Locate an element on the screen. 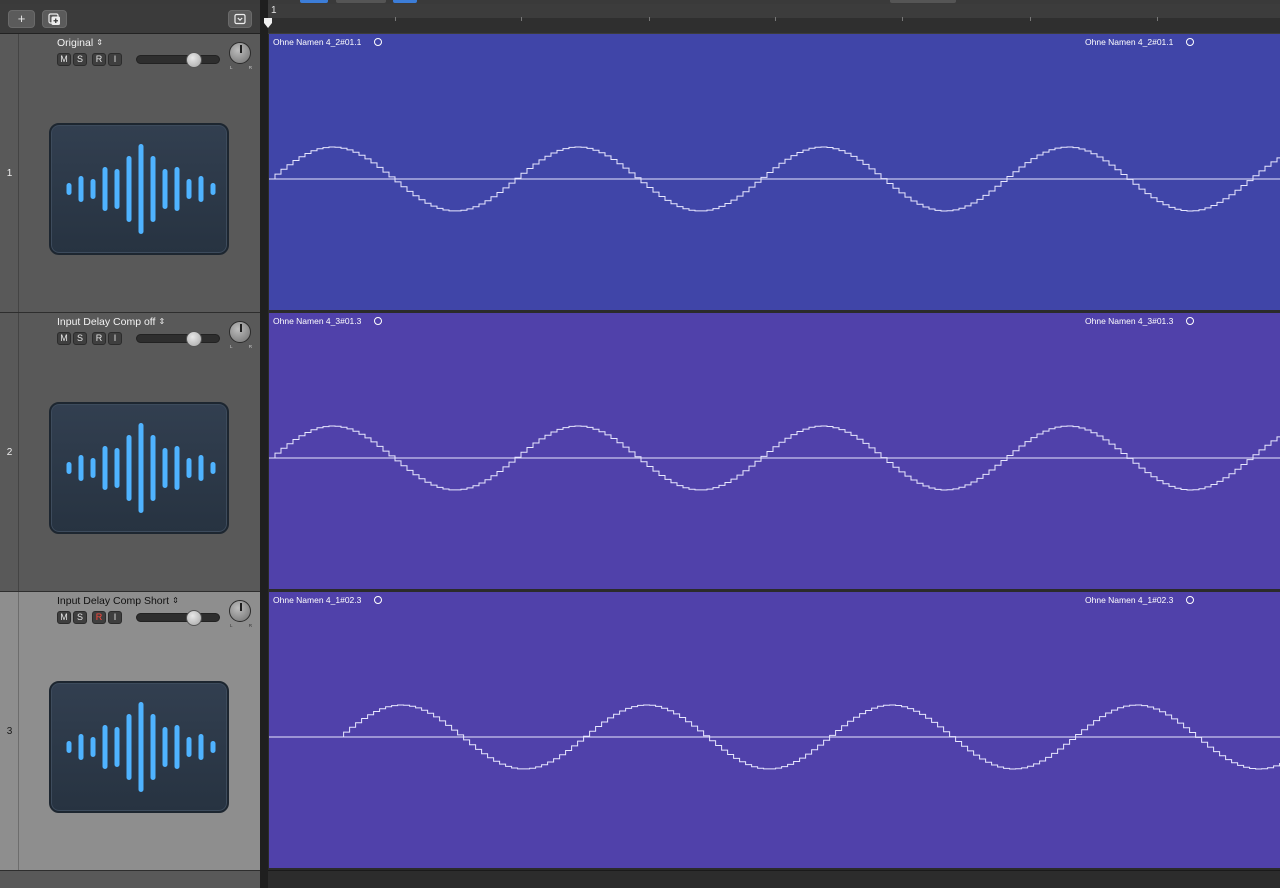 The width and height of the screenshot is (1280, 888). header-arrange-divider is located at coordinates (264, 444).